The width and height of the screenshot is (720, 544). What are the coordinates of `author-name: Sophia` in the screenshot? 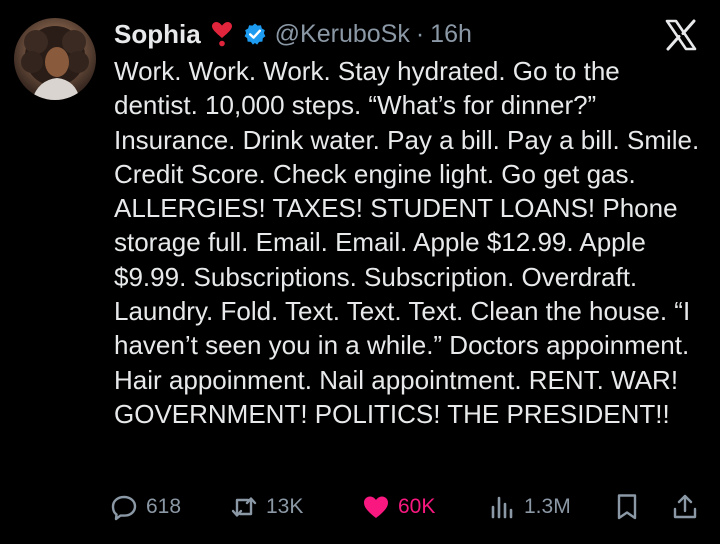 It's located at (157, 34).